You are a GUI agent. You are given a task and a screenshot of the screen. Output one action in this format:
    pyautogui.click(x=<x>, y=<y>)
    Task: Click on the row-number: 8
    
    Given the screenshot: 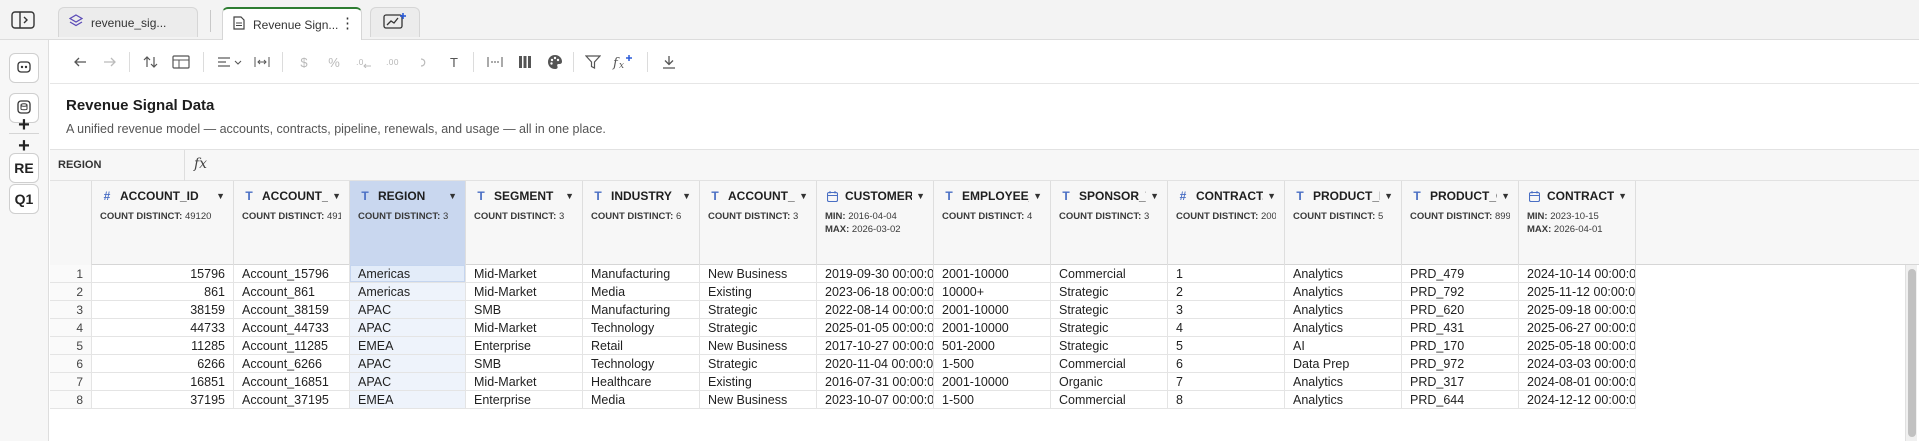 What is the action you would take?
    pyautogui.click(x=71, y=400)
    